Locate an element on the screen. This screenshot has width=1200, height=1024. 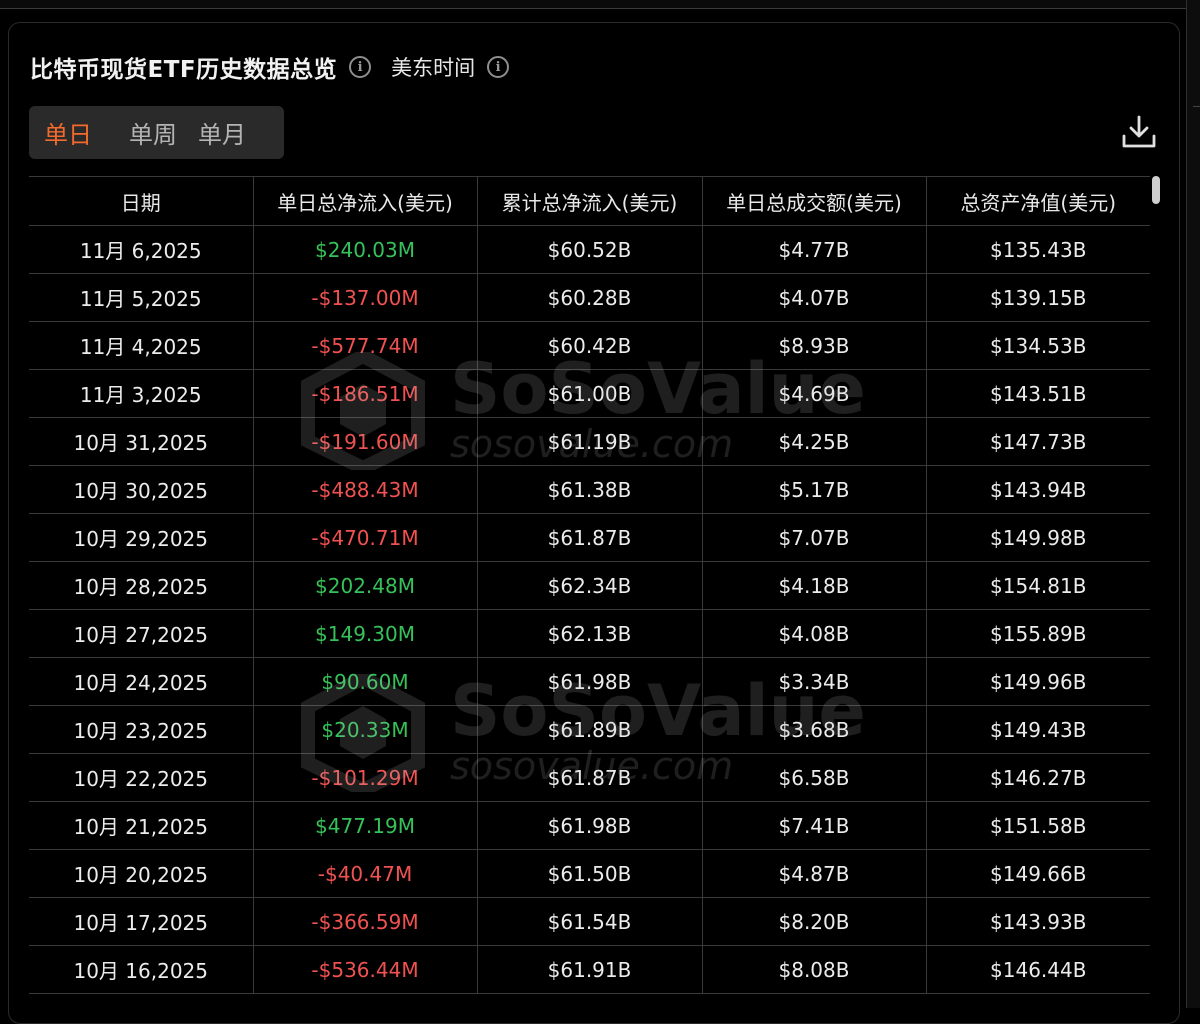
table-row: 11月 4,2025 -$577.74M $60.42B $8.93B $134.53B is located at coordinates (589, 345).